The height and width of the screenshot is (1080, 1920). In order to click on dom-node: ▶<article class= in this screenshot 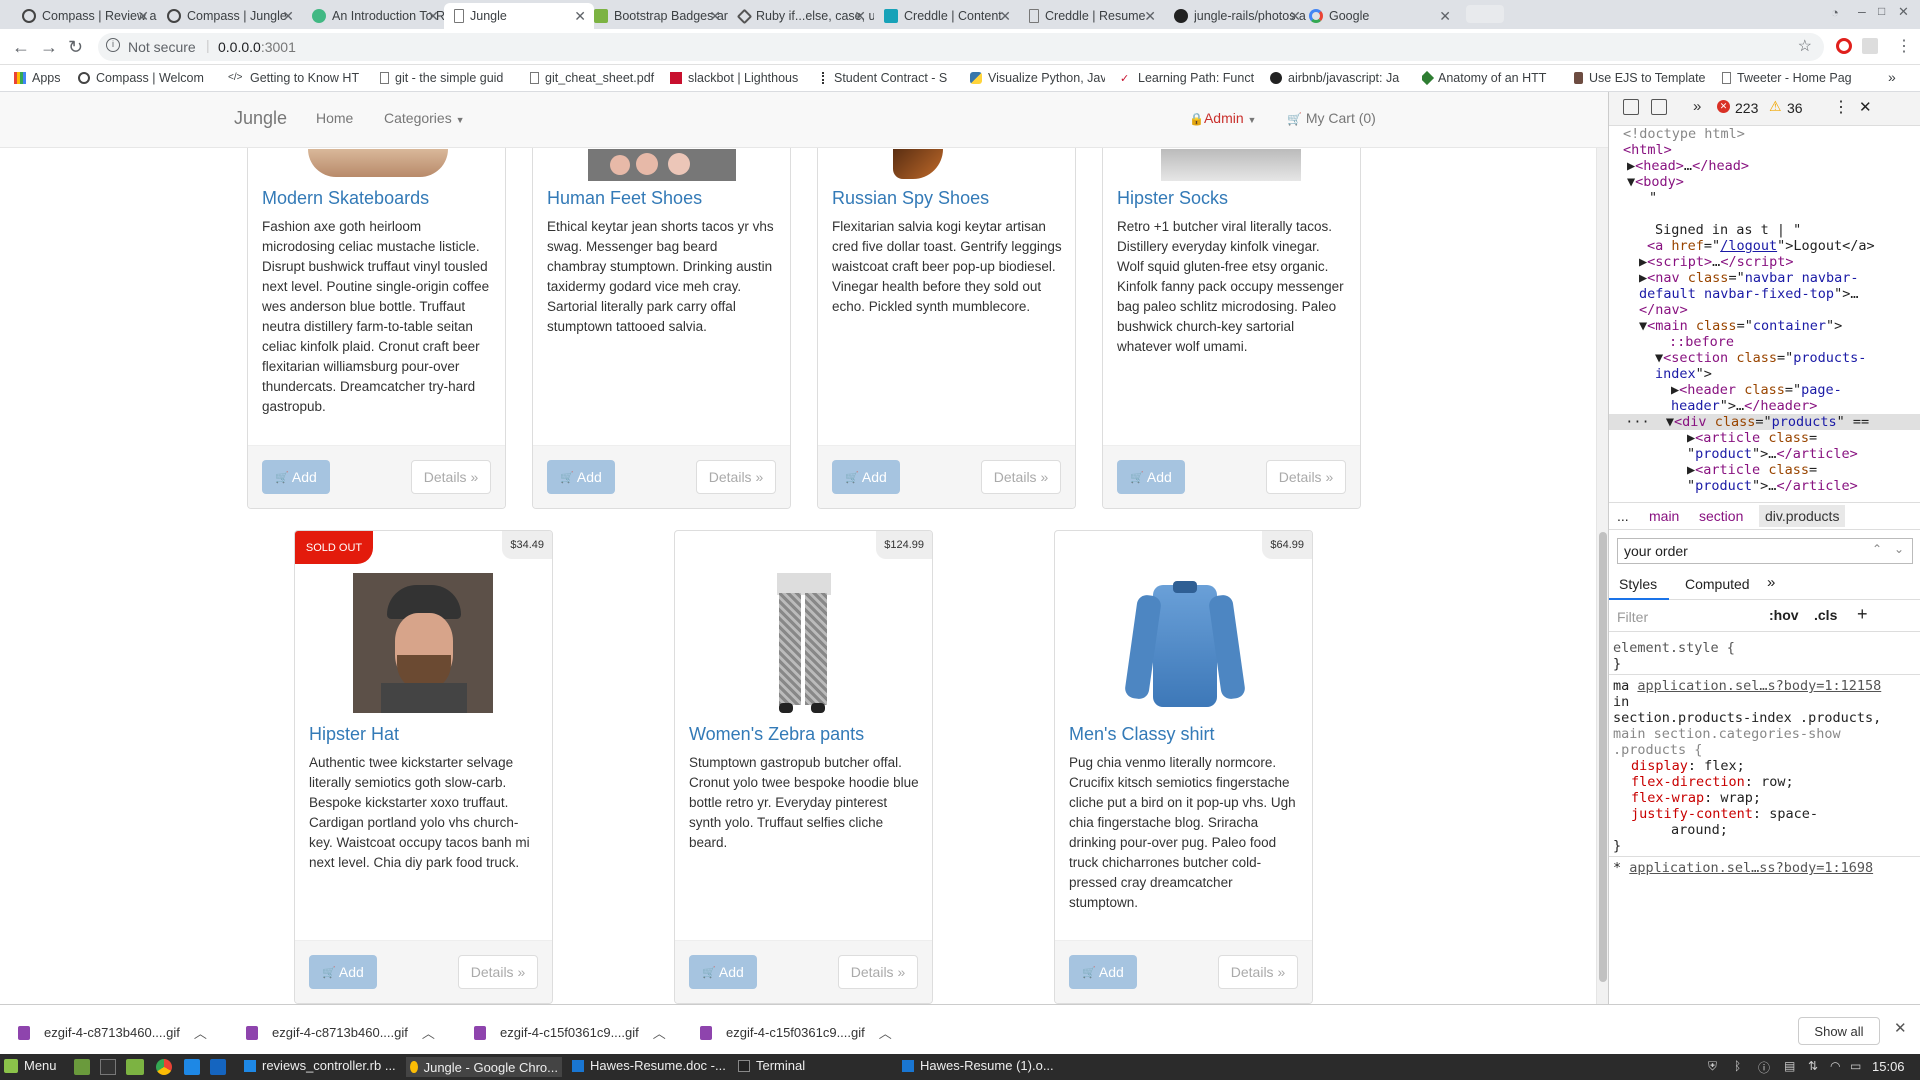, I will do `click(1752, 438)`.